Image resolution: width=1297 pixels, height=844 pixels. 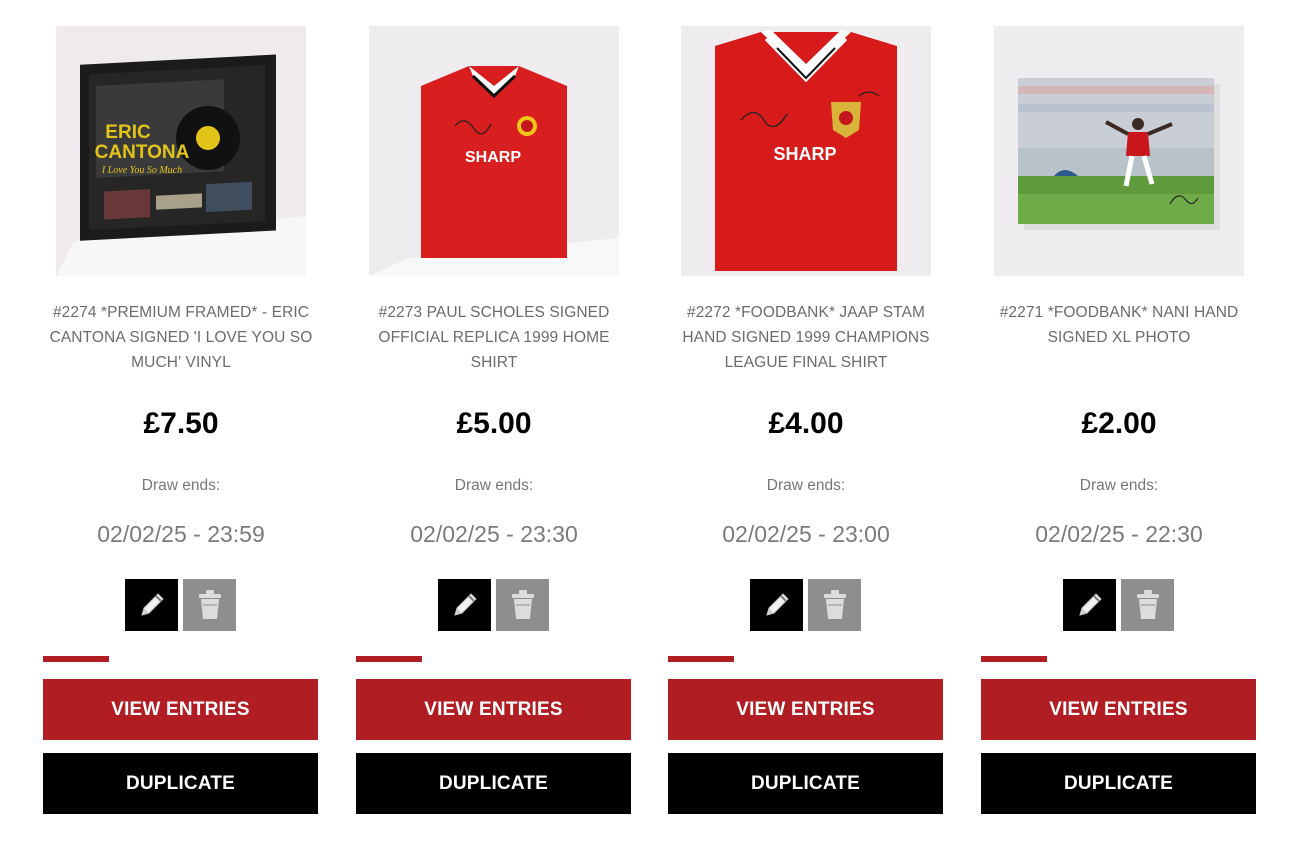 I want to click on product-image-stam-shirt: SHARP, so click(x=806, y=151).